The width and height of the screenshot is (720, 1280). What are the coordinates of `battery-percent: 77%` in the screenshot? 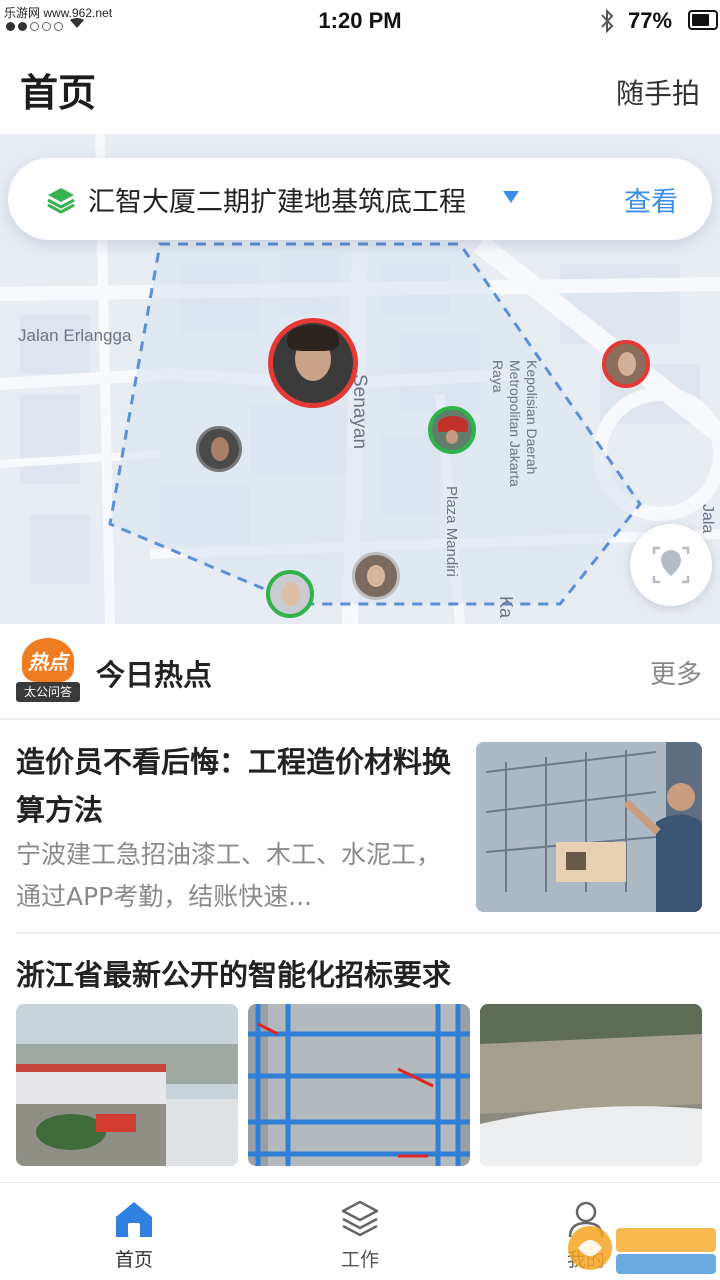 It's located at (650, 20).